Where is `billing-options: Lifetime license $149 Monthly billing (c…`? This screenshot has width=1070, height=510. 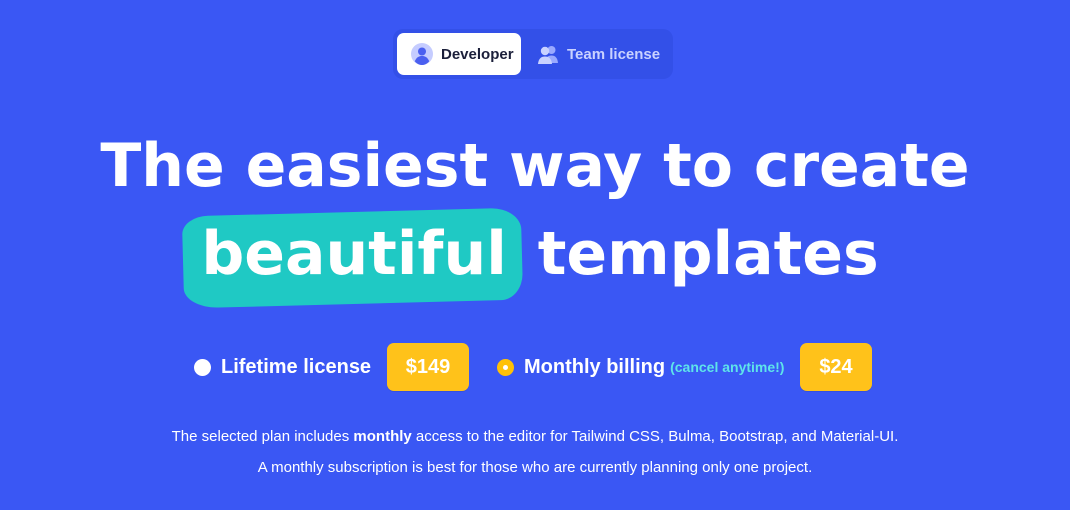 billing-options: Lifetime license $149 Monthly billing (c… is located at coordinates (535, 368).